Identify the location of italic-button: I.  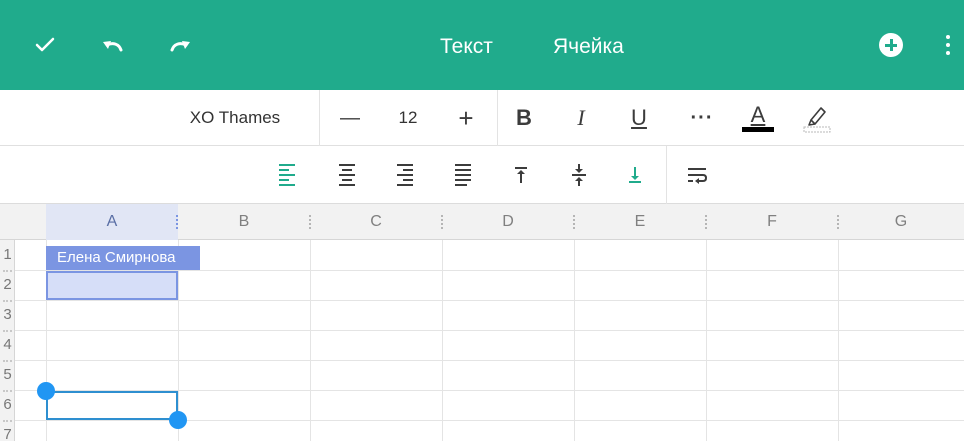
(581, 118).